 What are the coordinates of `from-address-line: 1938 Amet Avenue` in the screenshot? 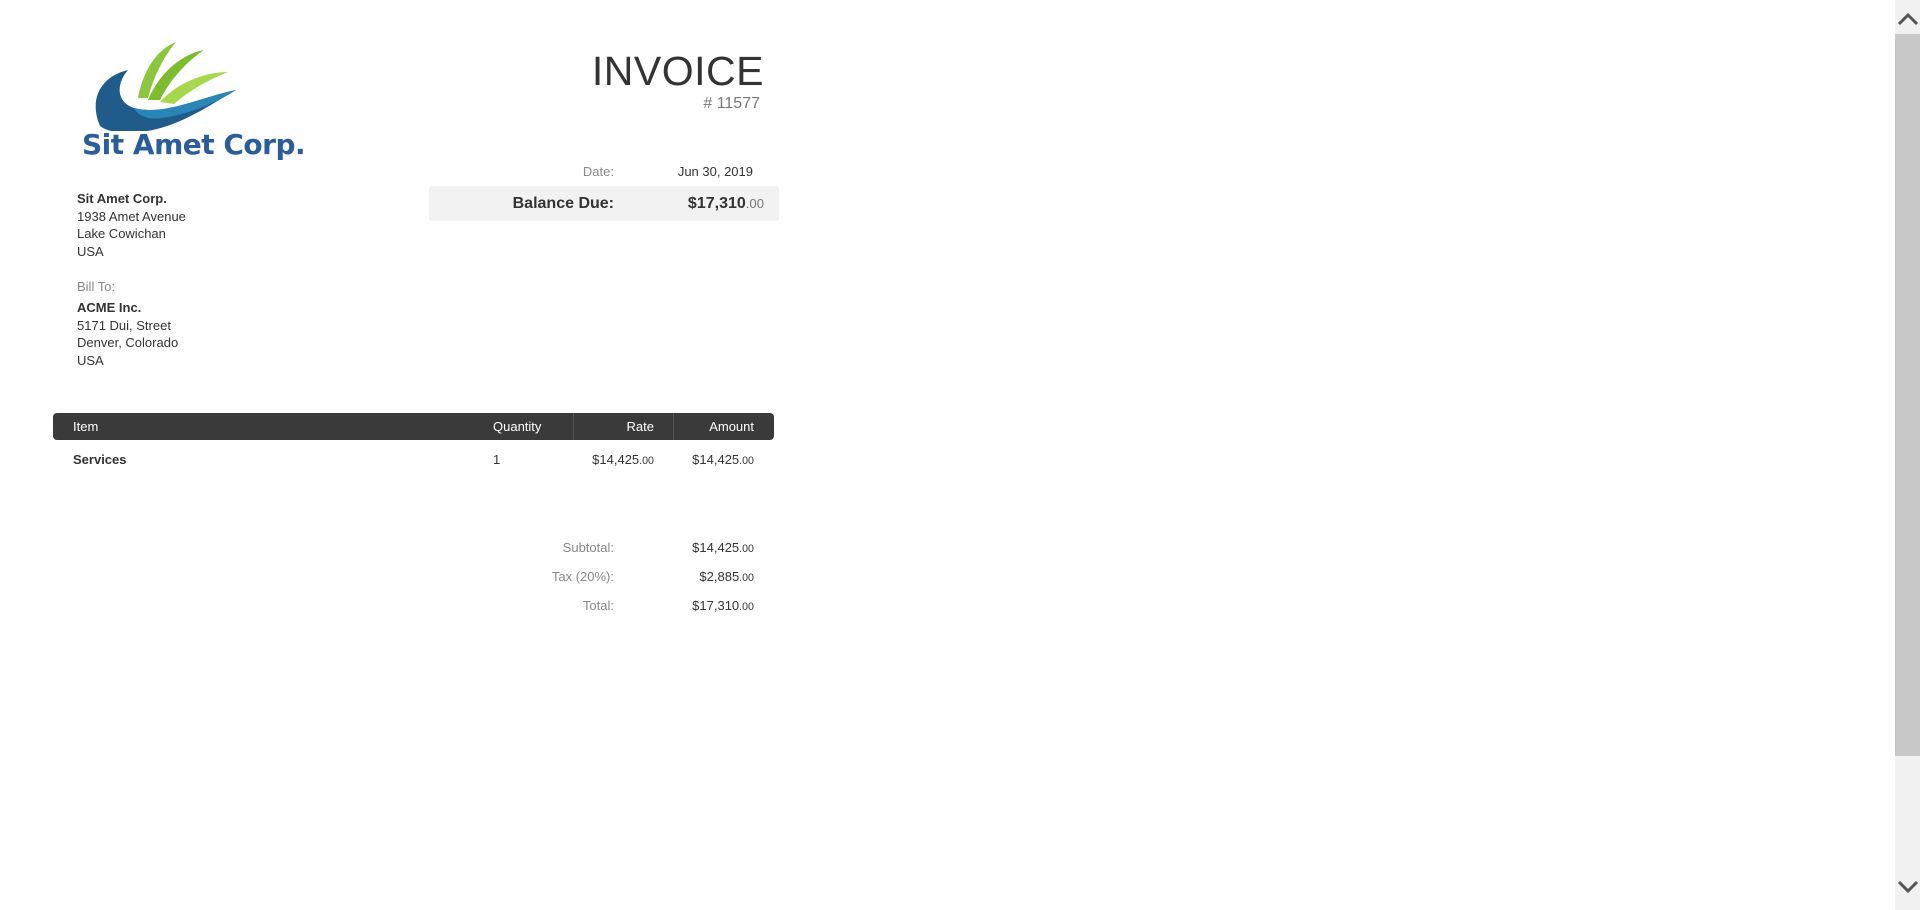 It's located at (131, 216).